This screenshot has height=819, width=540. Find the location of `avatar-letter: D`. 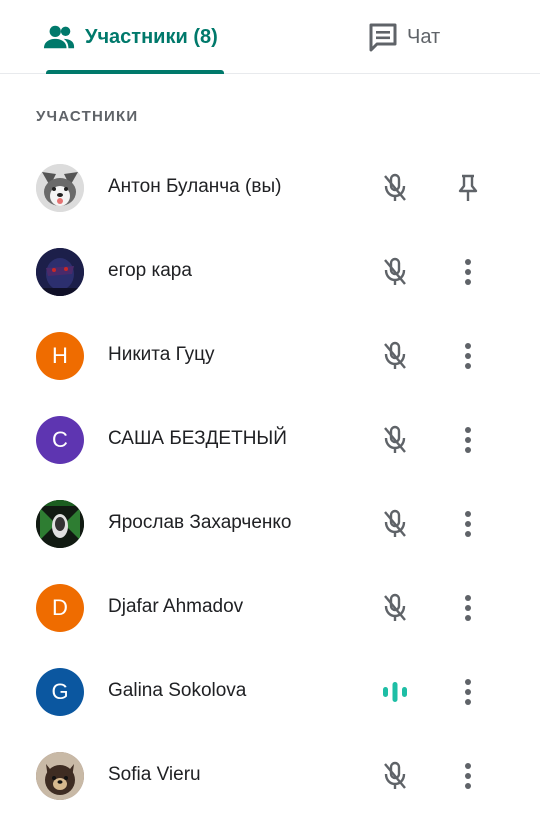

avatar-letter: D is located at coordinates (60, 607).